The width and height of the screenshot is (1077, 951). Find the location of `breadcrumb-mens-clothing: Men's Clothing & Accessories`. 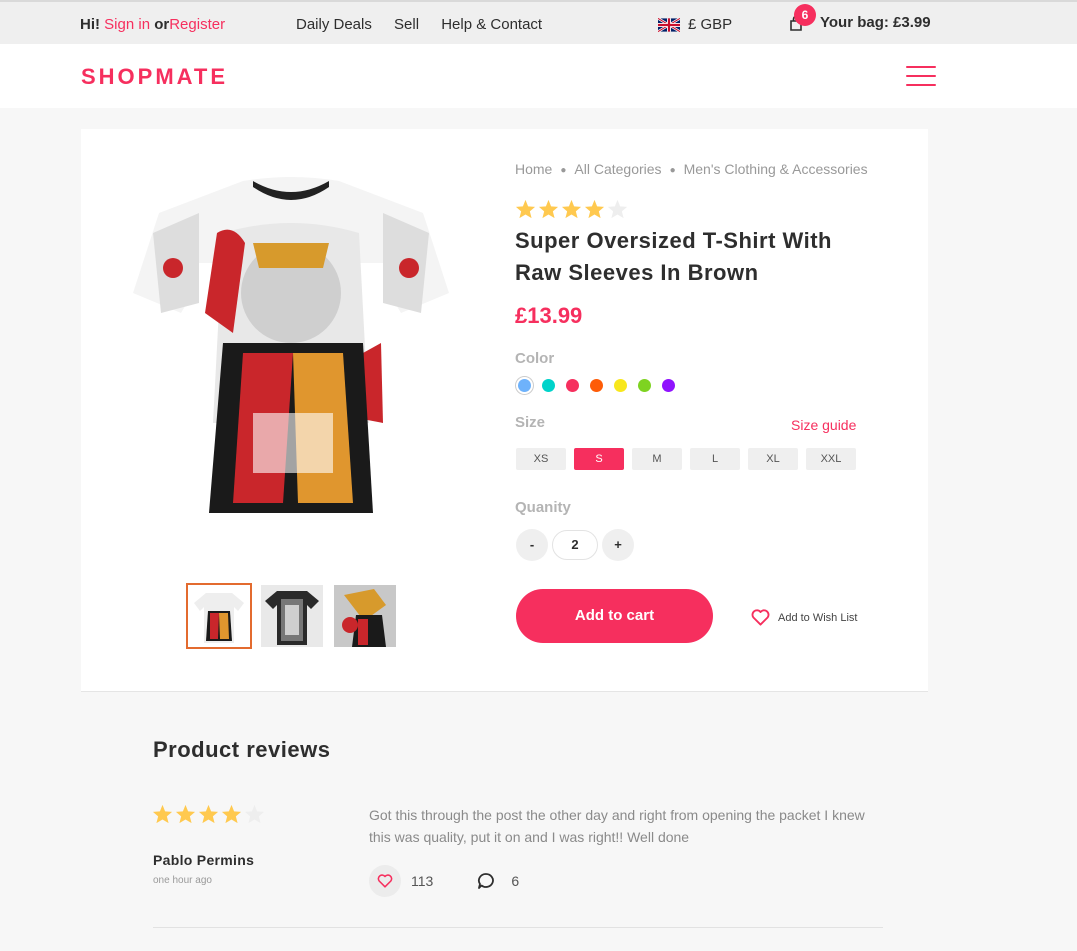

breadcrumb-mens-clothing: Men's Clothing & Accessories is located at coordinates (776, 169).